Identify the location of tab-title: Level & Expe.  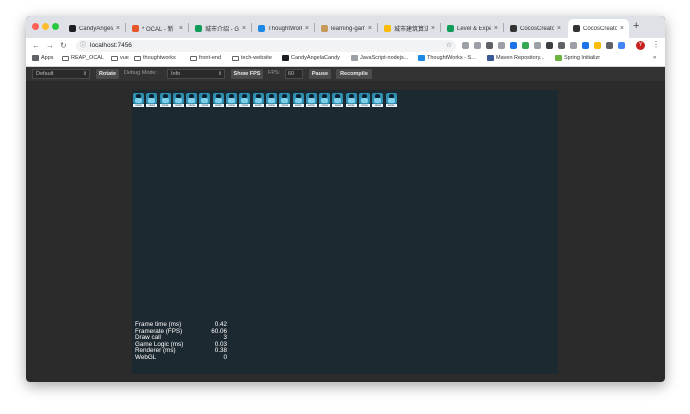
(474, 28).